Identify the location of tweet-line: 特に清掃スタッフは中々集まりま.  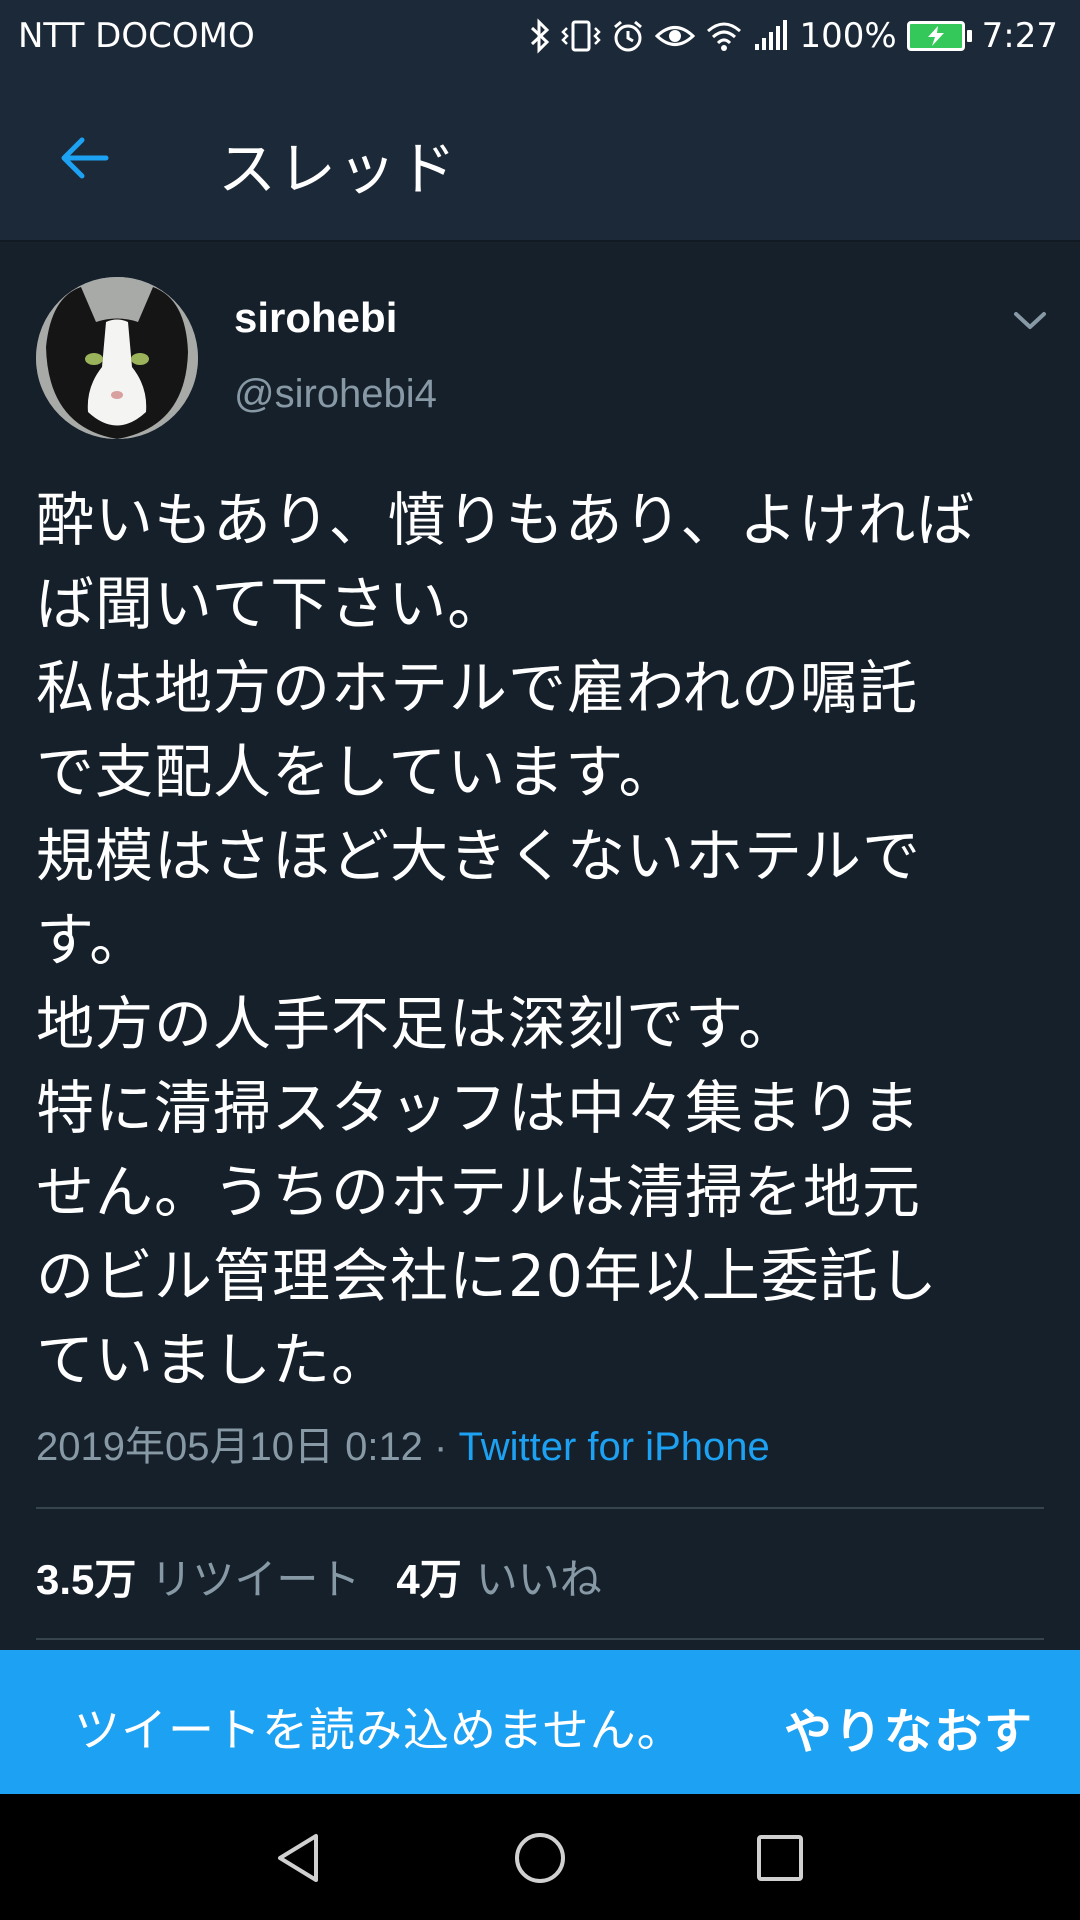
(479, 1108).